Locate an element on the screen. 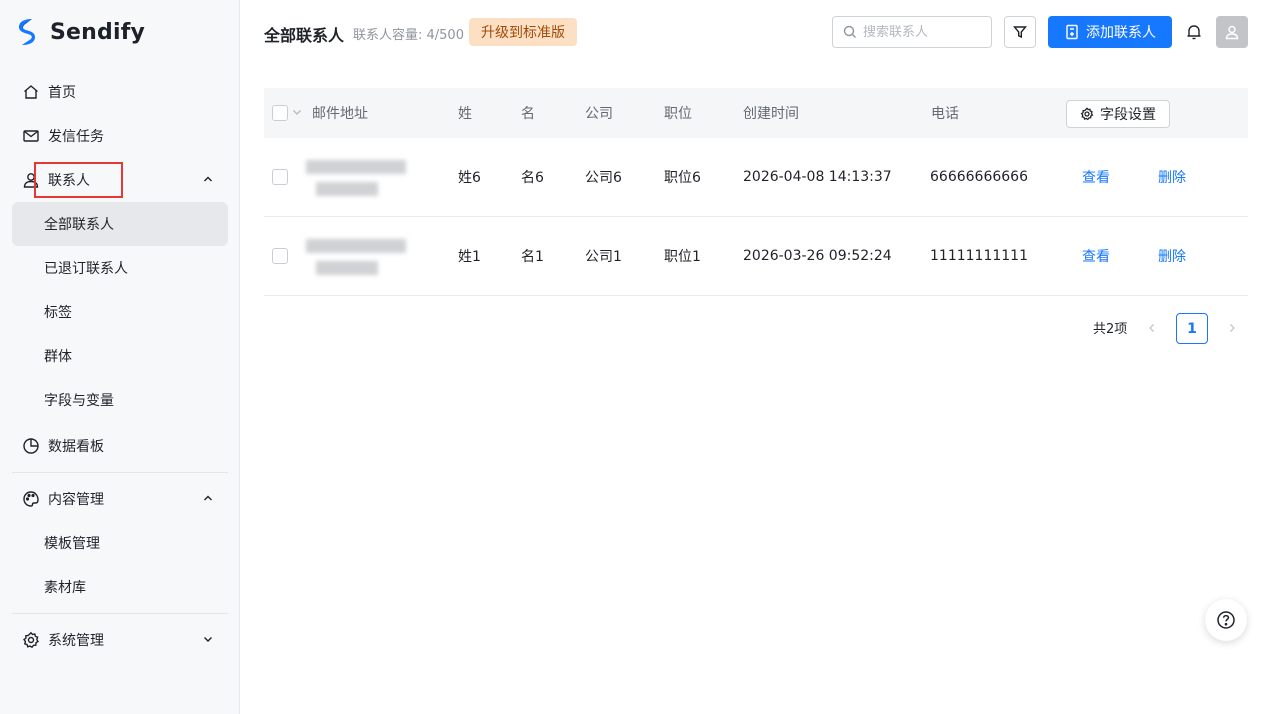  add-contact-icon is located at coordinates (1072, 32).